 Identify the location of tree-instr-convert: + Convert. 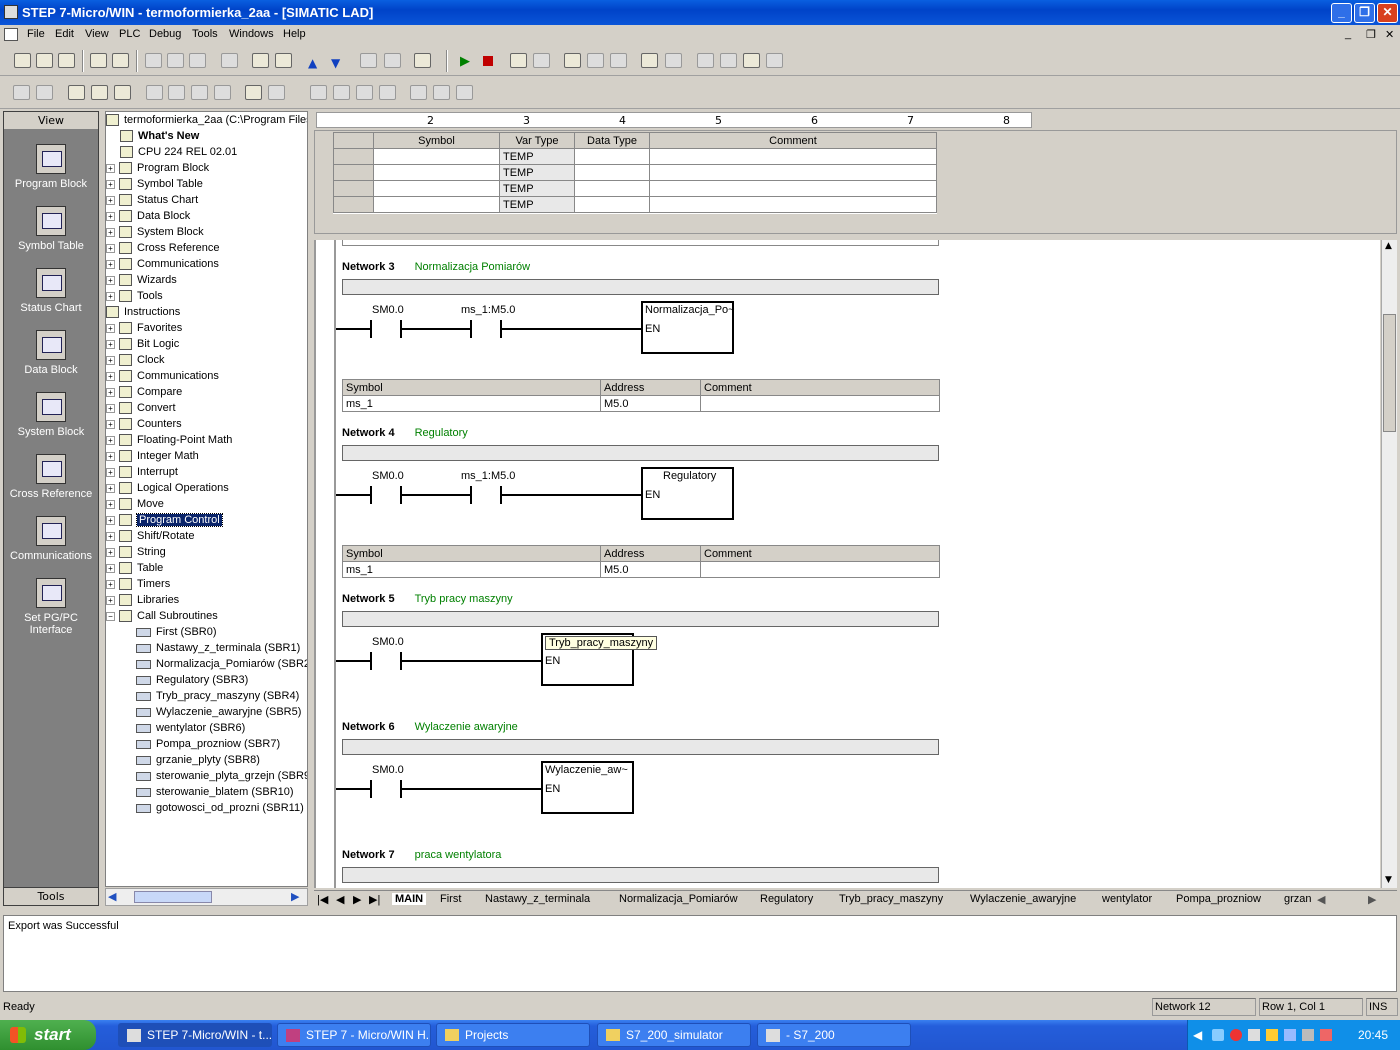
(141, 409).